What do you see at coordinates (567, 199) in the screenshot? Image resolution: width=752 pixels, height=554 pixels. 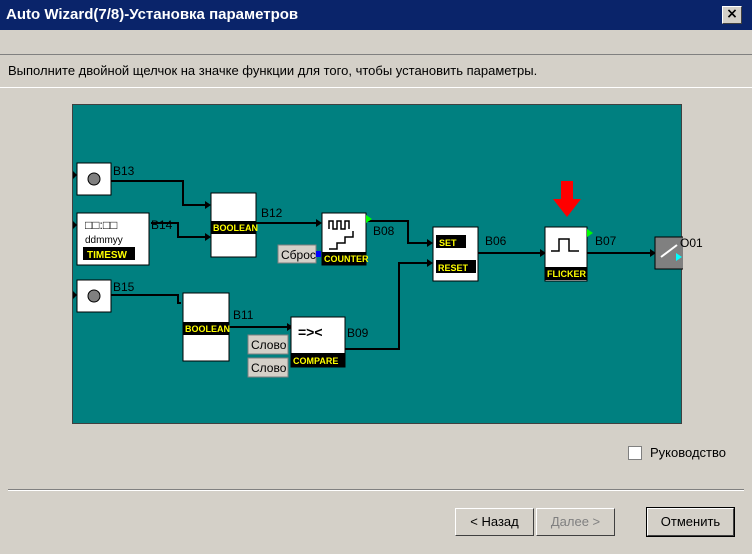 I see `red-arrow-icon` at bounding box center [567, 199].